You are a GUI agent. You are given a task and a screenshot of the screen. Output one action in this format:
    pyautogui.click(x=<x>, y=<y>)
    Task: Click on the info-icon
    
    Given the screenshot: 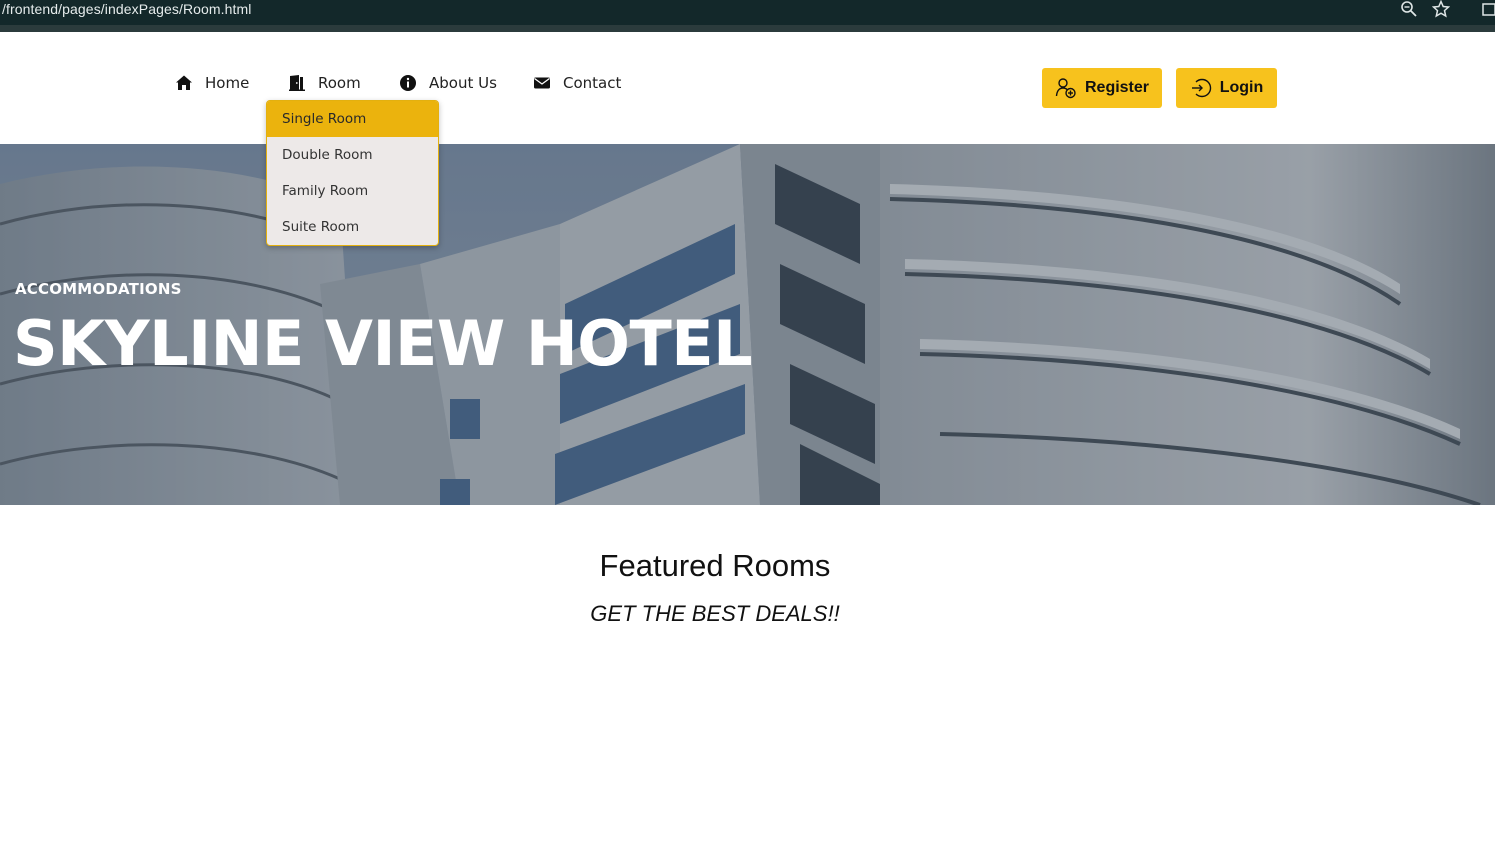 What is the action you would take?
    pyautogui.click(x=408, y=83)
    